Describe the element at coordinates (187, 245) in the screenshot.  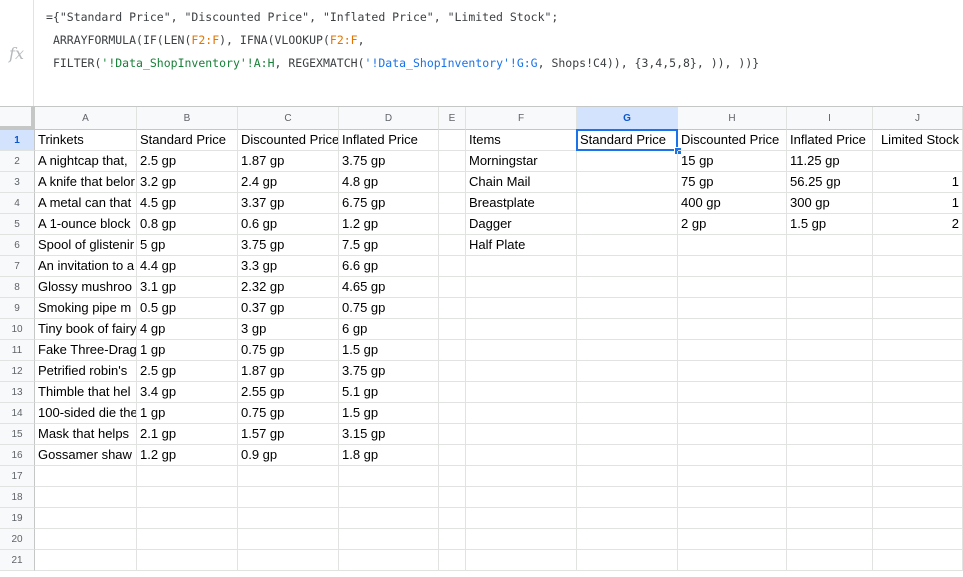
I see `cell-b6: 5 gp` at that location.